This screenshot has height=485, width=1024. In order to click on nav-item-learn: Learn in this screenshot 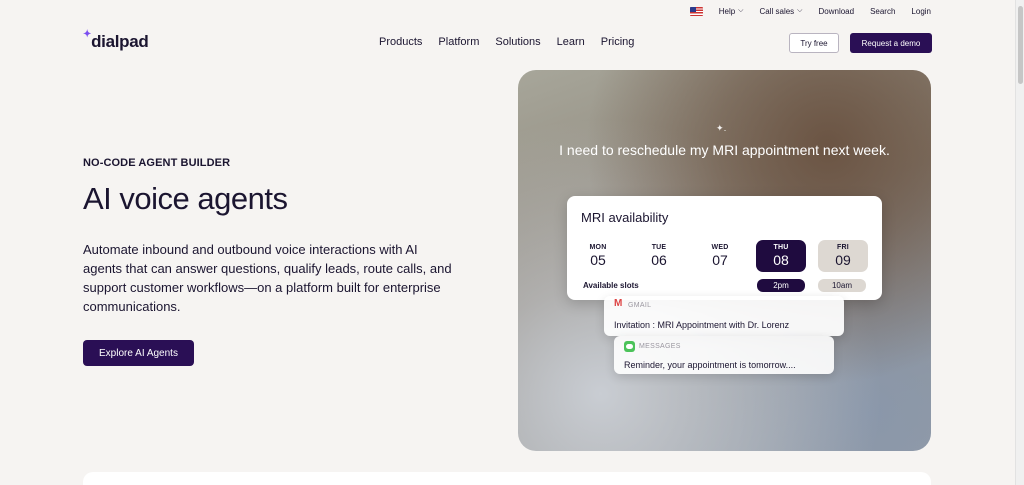, I will do `click(571, 42)`.